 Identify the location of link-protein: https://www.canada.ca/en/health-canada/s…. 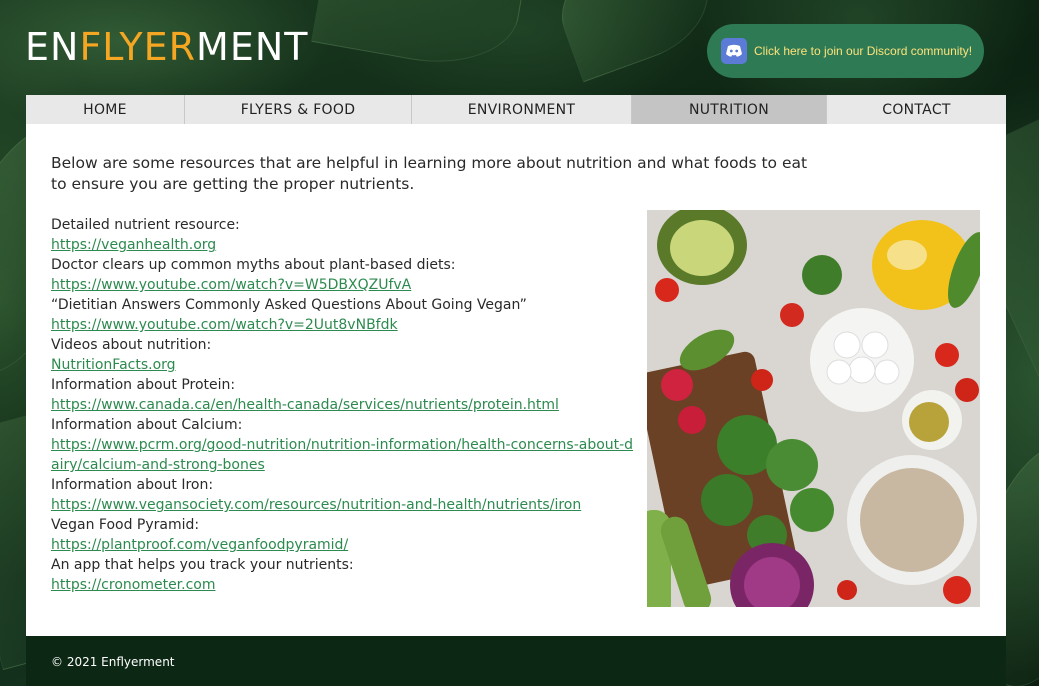
(346, 405).